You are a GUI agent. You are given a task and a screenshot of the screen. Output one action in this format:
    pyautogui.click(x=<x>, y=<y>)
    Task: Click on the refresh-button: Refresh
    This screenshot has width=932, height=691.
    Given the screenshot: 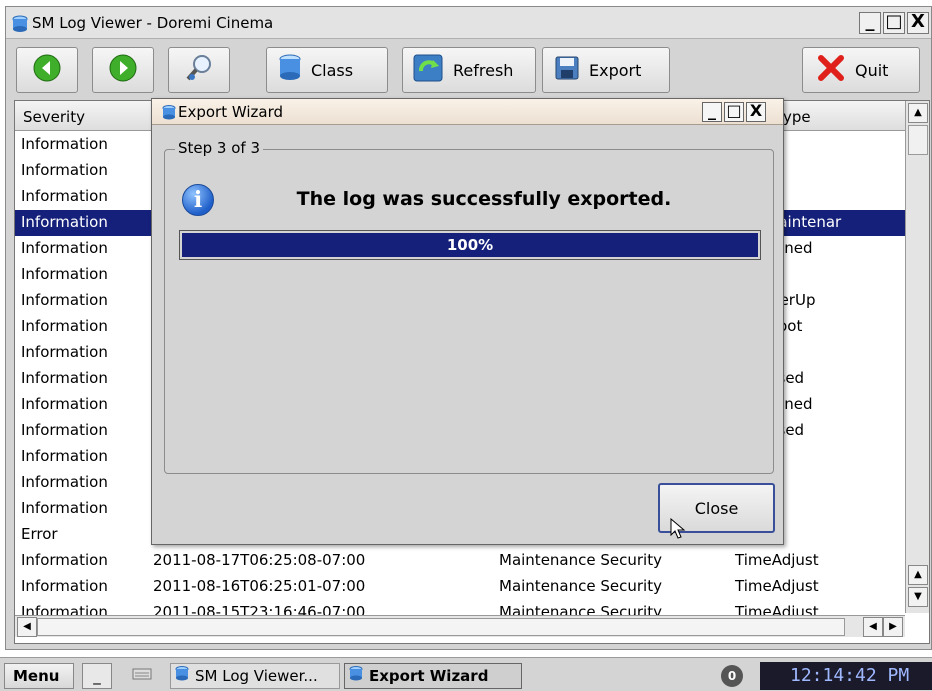 What is the action you would take?
    pyautogui.click(x=469, y=70)
    